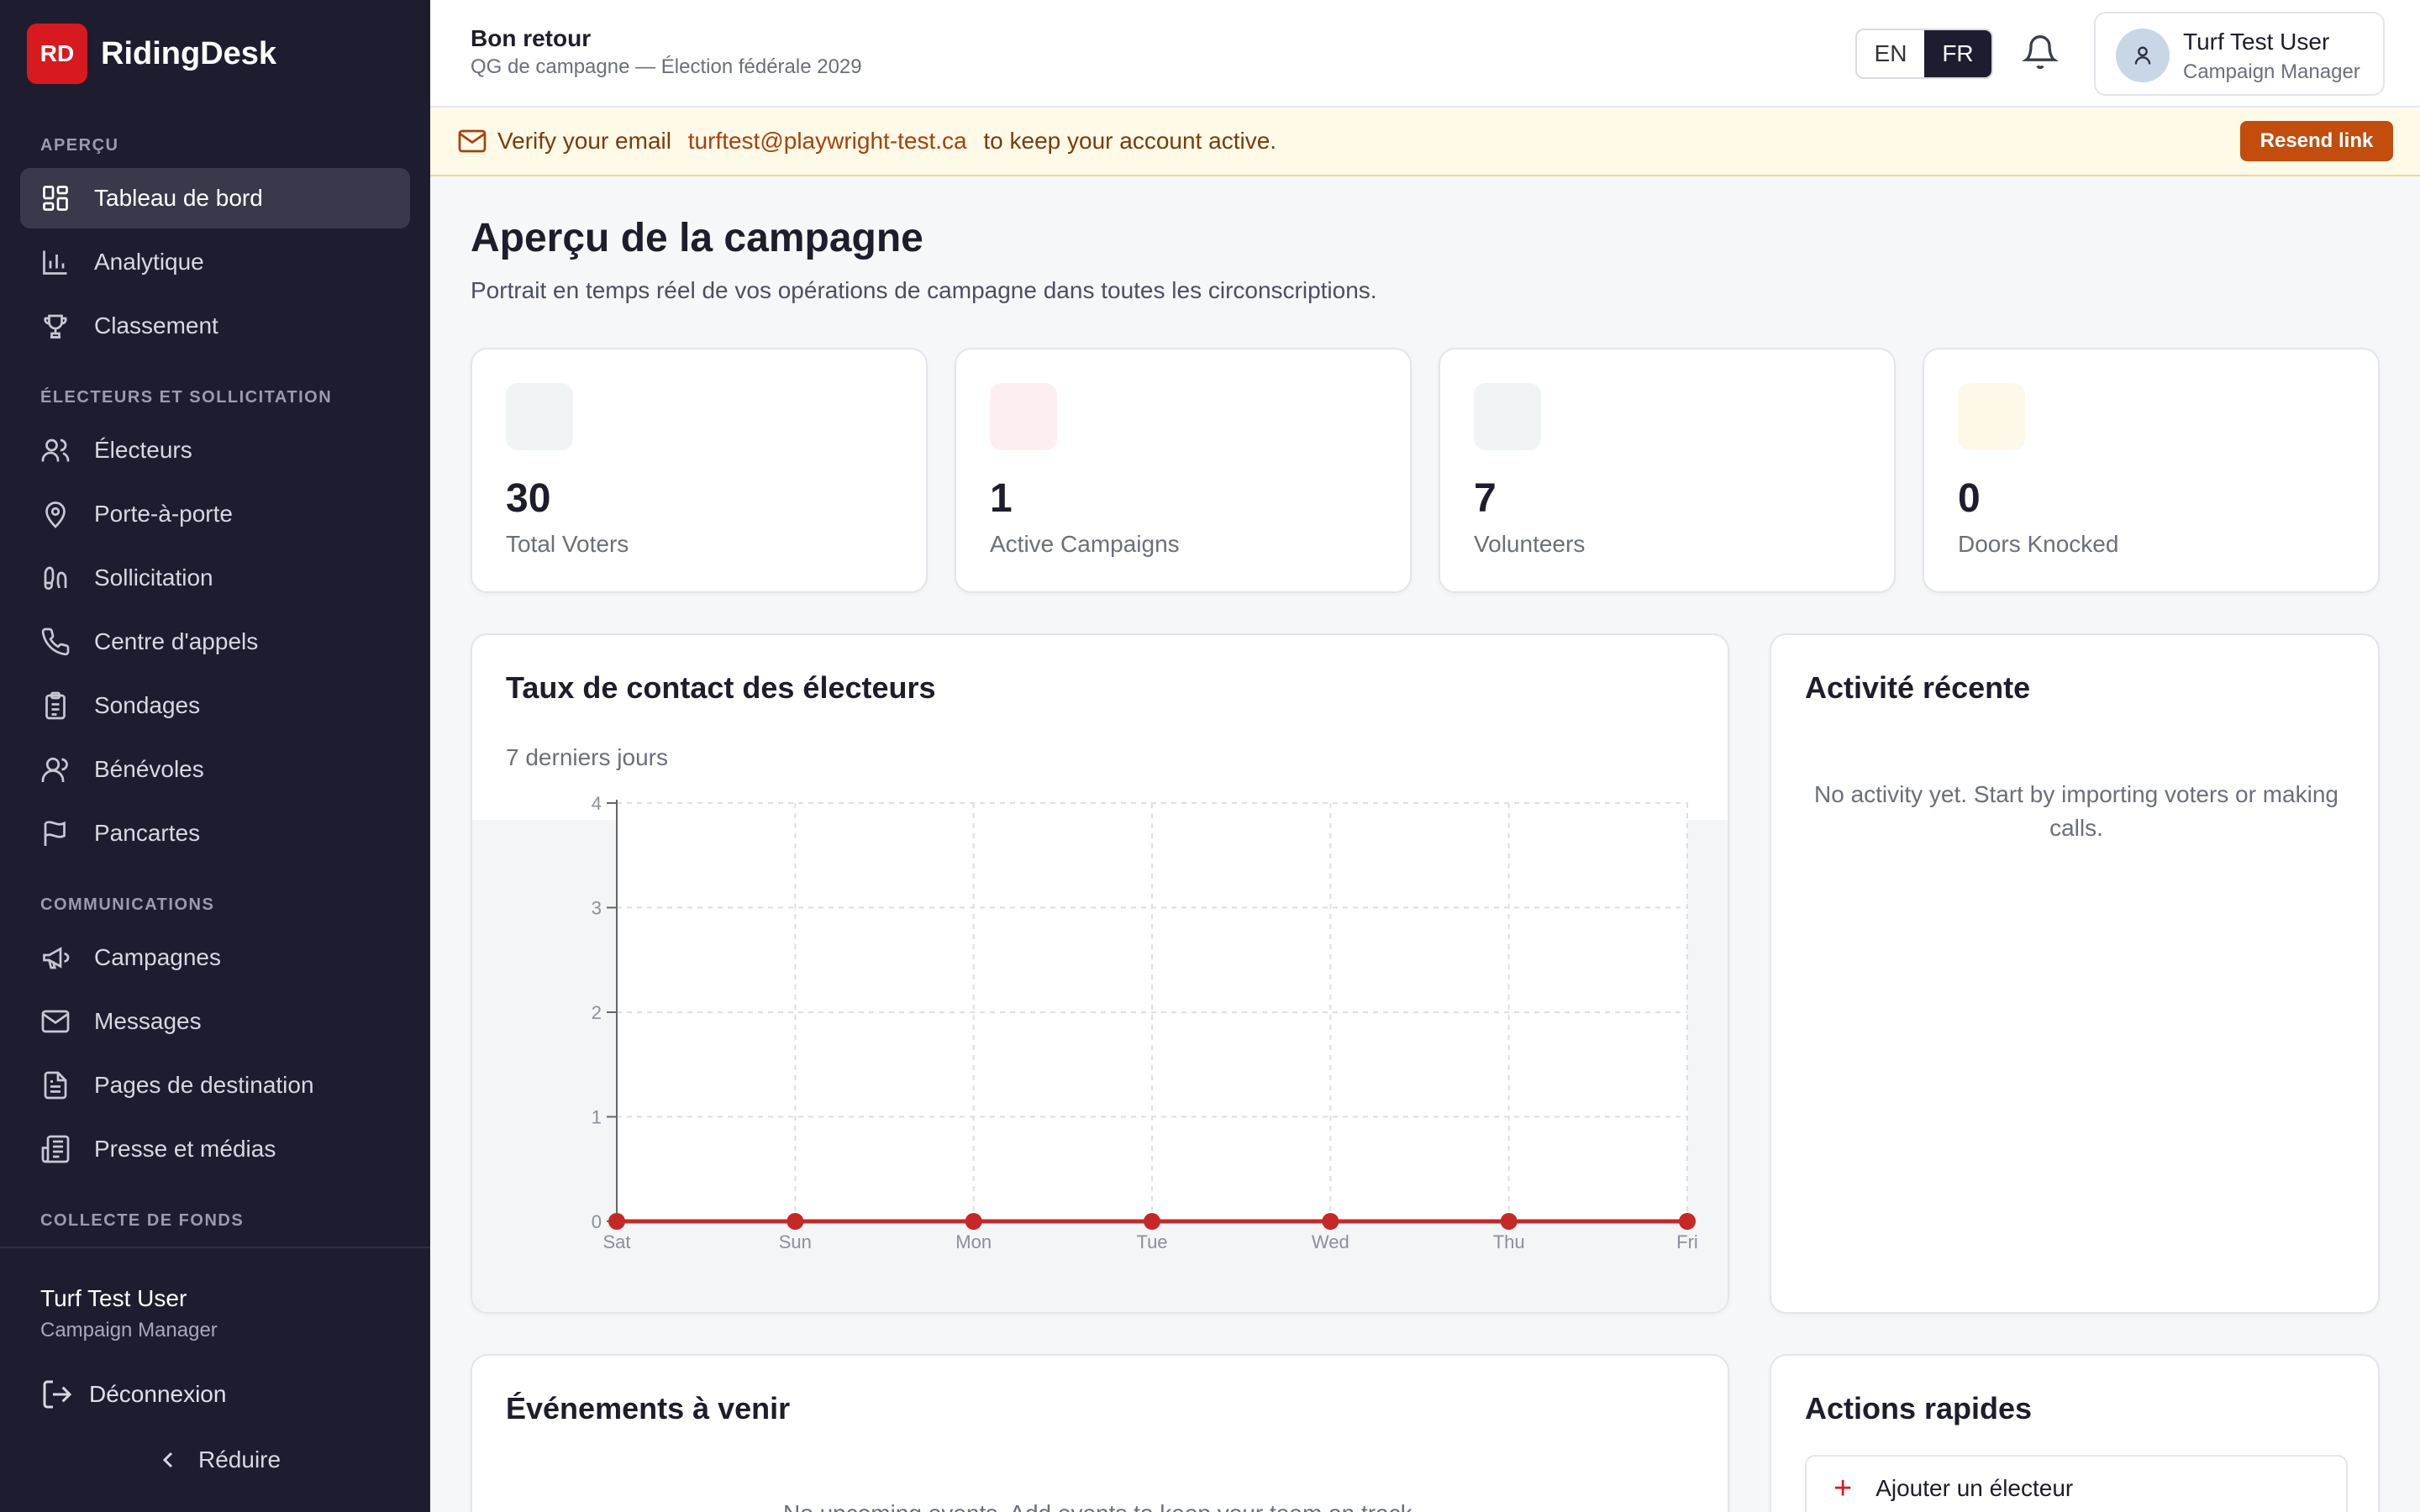  What do you see at coordinates (1667, 470) in the screenshot?
I see `stat-card-volunteers: 7 Volunteers` at bounding box center [1667, 470].